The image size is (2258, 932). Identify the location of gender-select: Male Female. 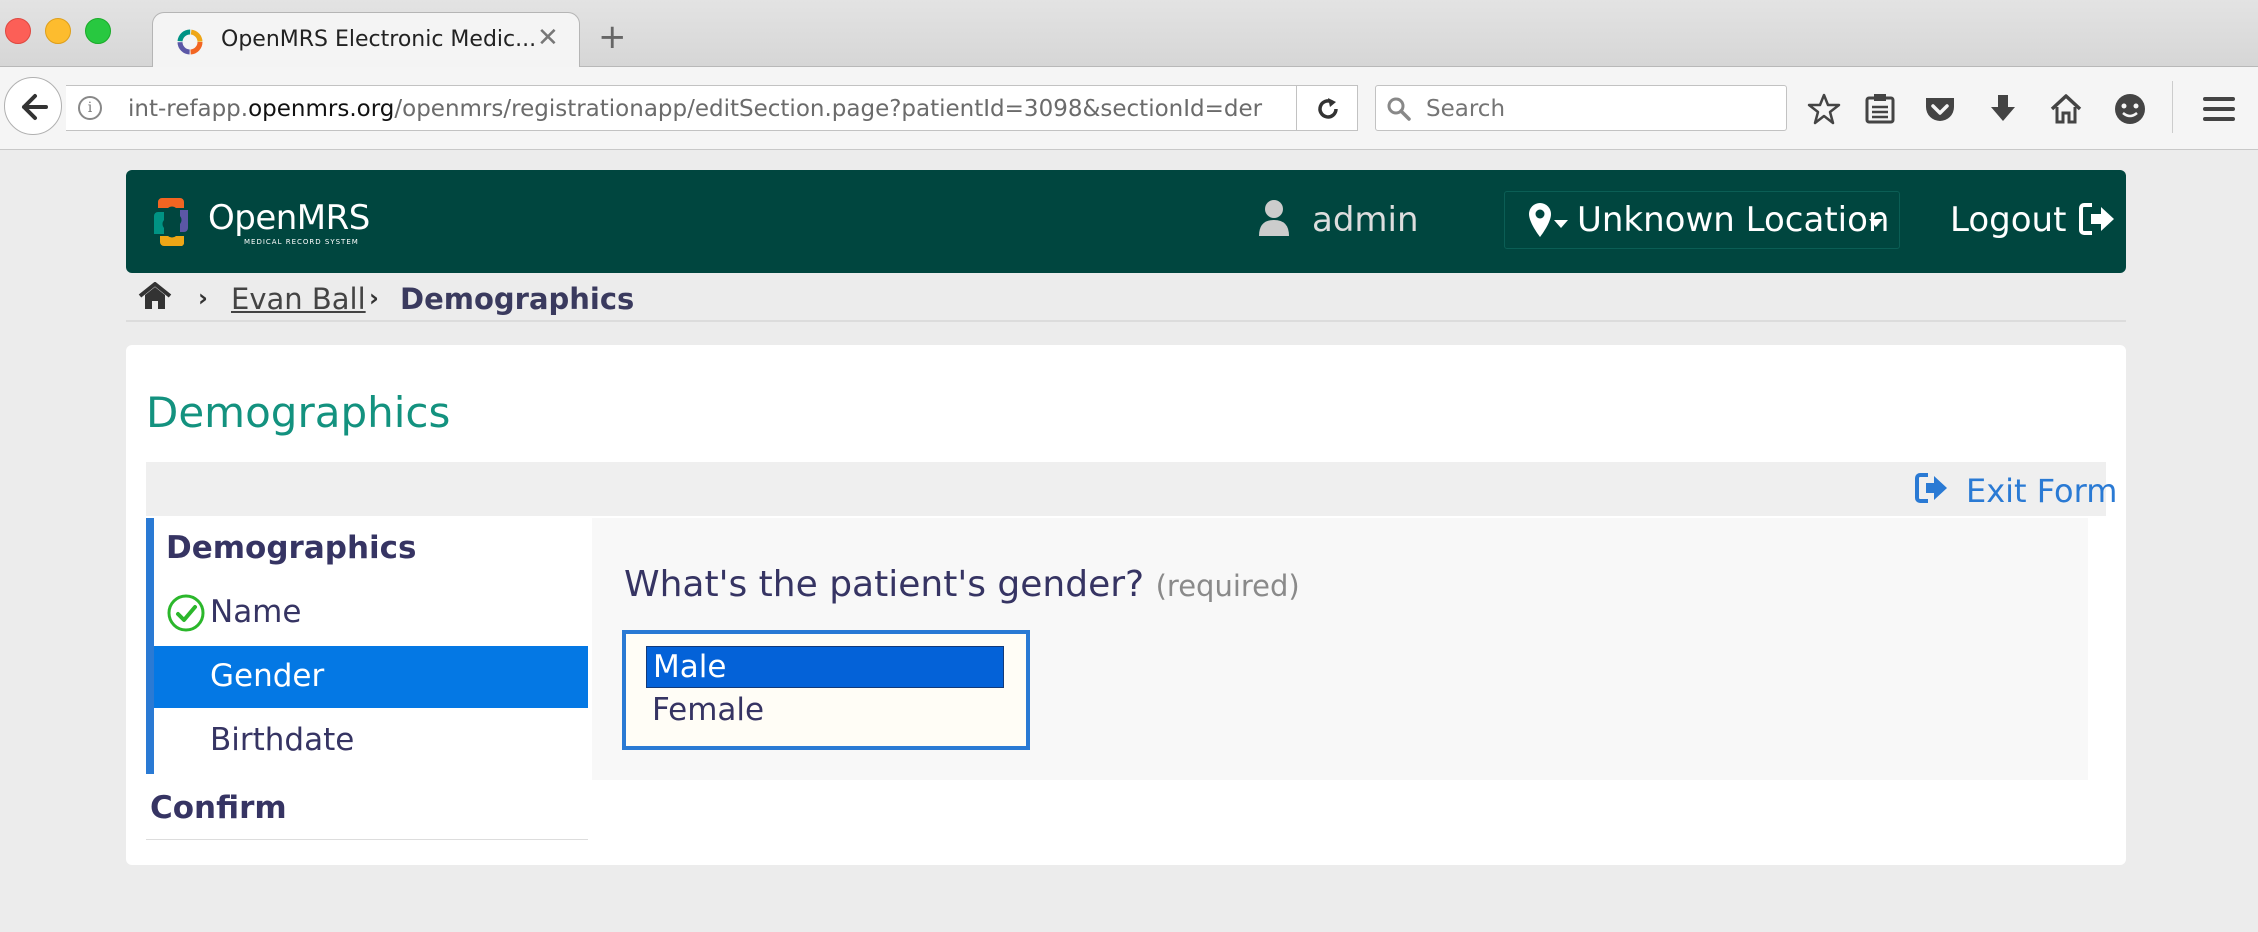
(826, 690).